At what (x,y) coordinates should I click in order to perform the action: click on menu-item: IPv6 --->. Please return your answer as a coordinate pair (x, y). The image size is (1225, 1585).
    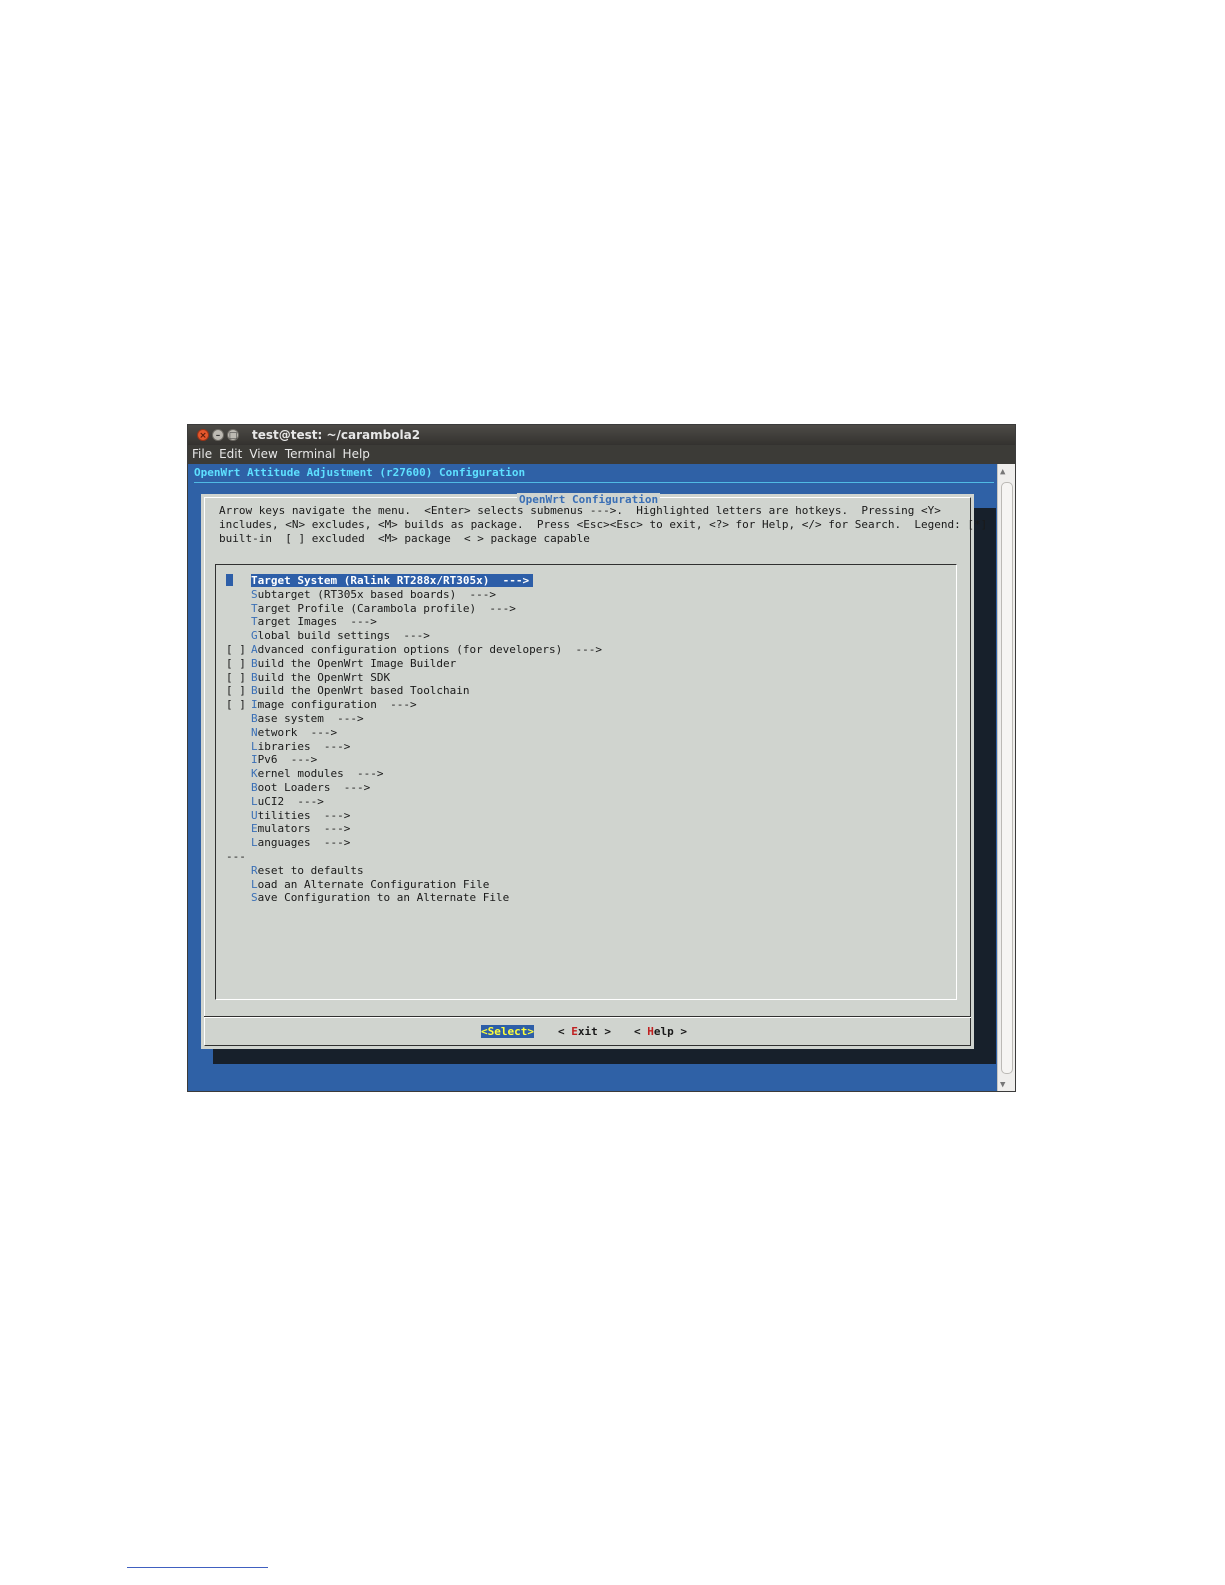
    Looking at the image, I should click on (414, 760).